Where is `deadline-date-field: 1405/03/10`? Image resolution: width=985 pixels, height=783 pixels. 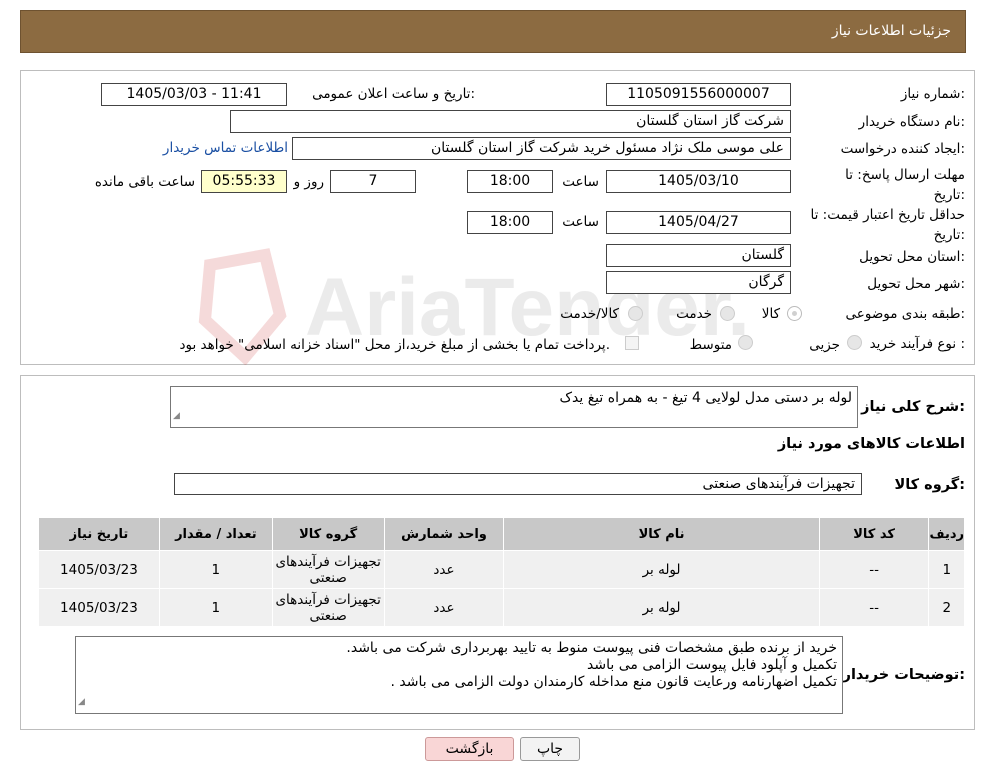
deadline-date-field: 1405/03/10 is located at coordinates (698, 181).